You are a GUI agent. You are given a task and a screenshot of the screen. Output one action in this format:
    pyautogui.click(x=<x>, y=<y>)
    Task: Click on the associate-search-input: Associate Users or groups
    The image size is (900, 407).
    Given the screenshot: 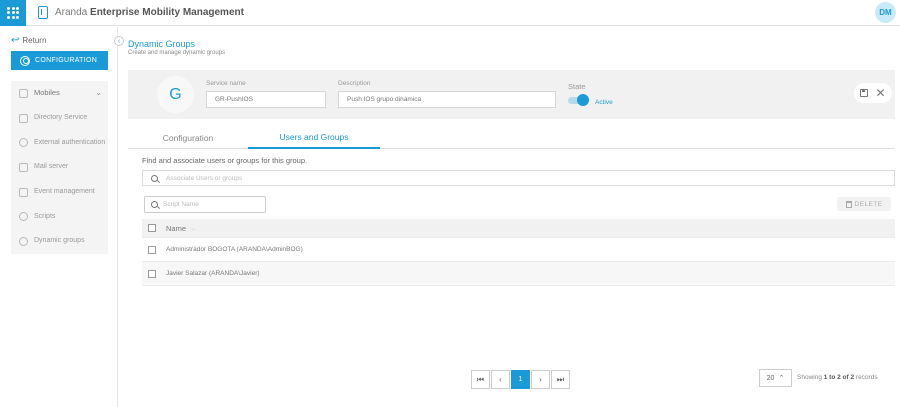 What is the action you would take?
    pyautogui.click(x=518, y=178)
    